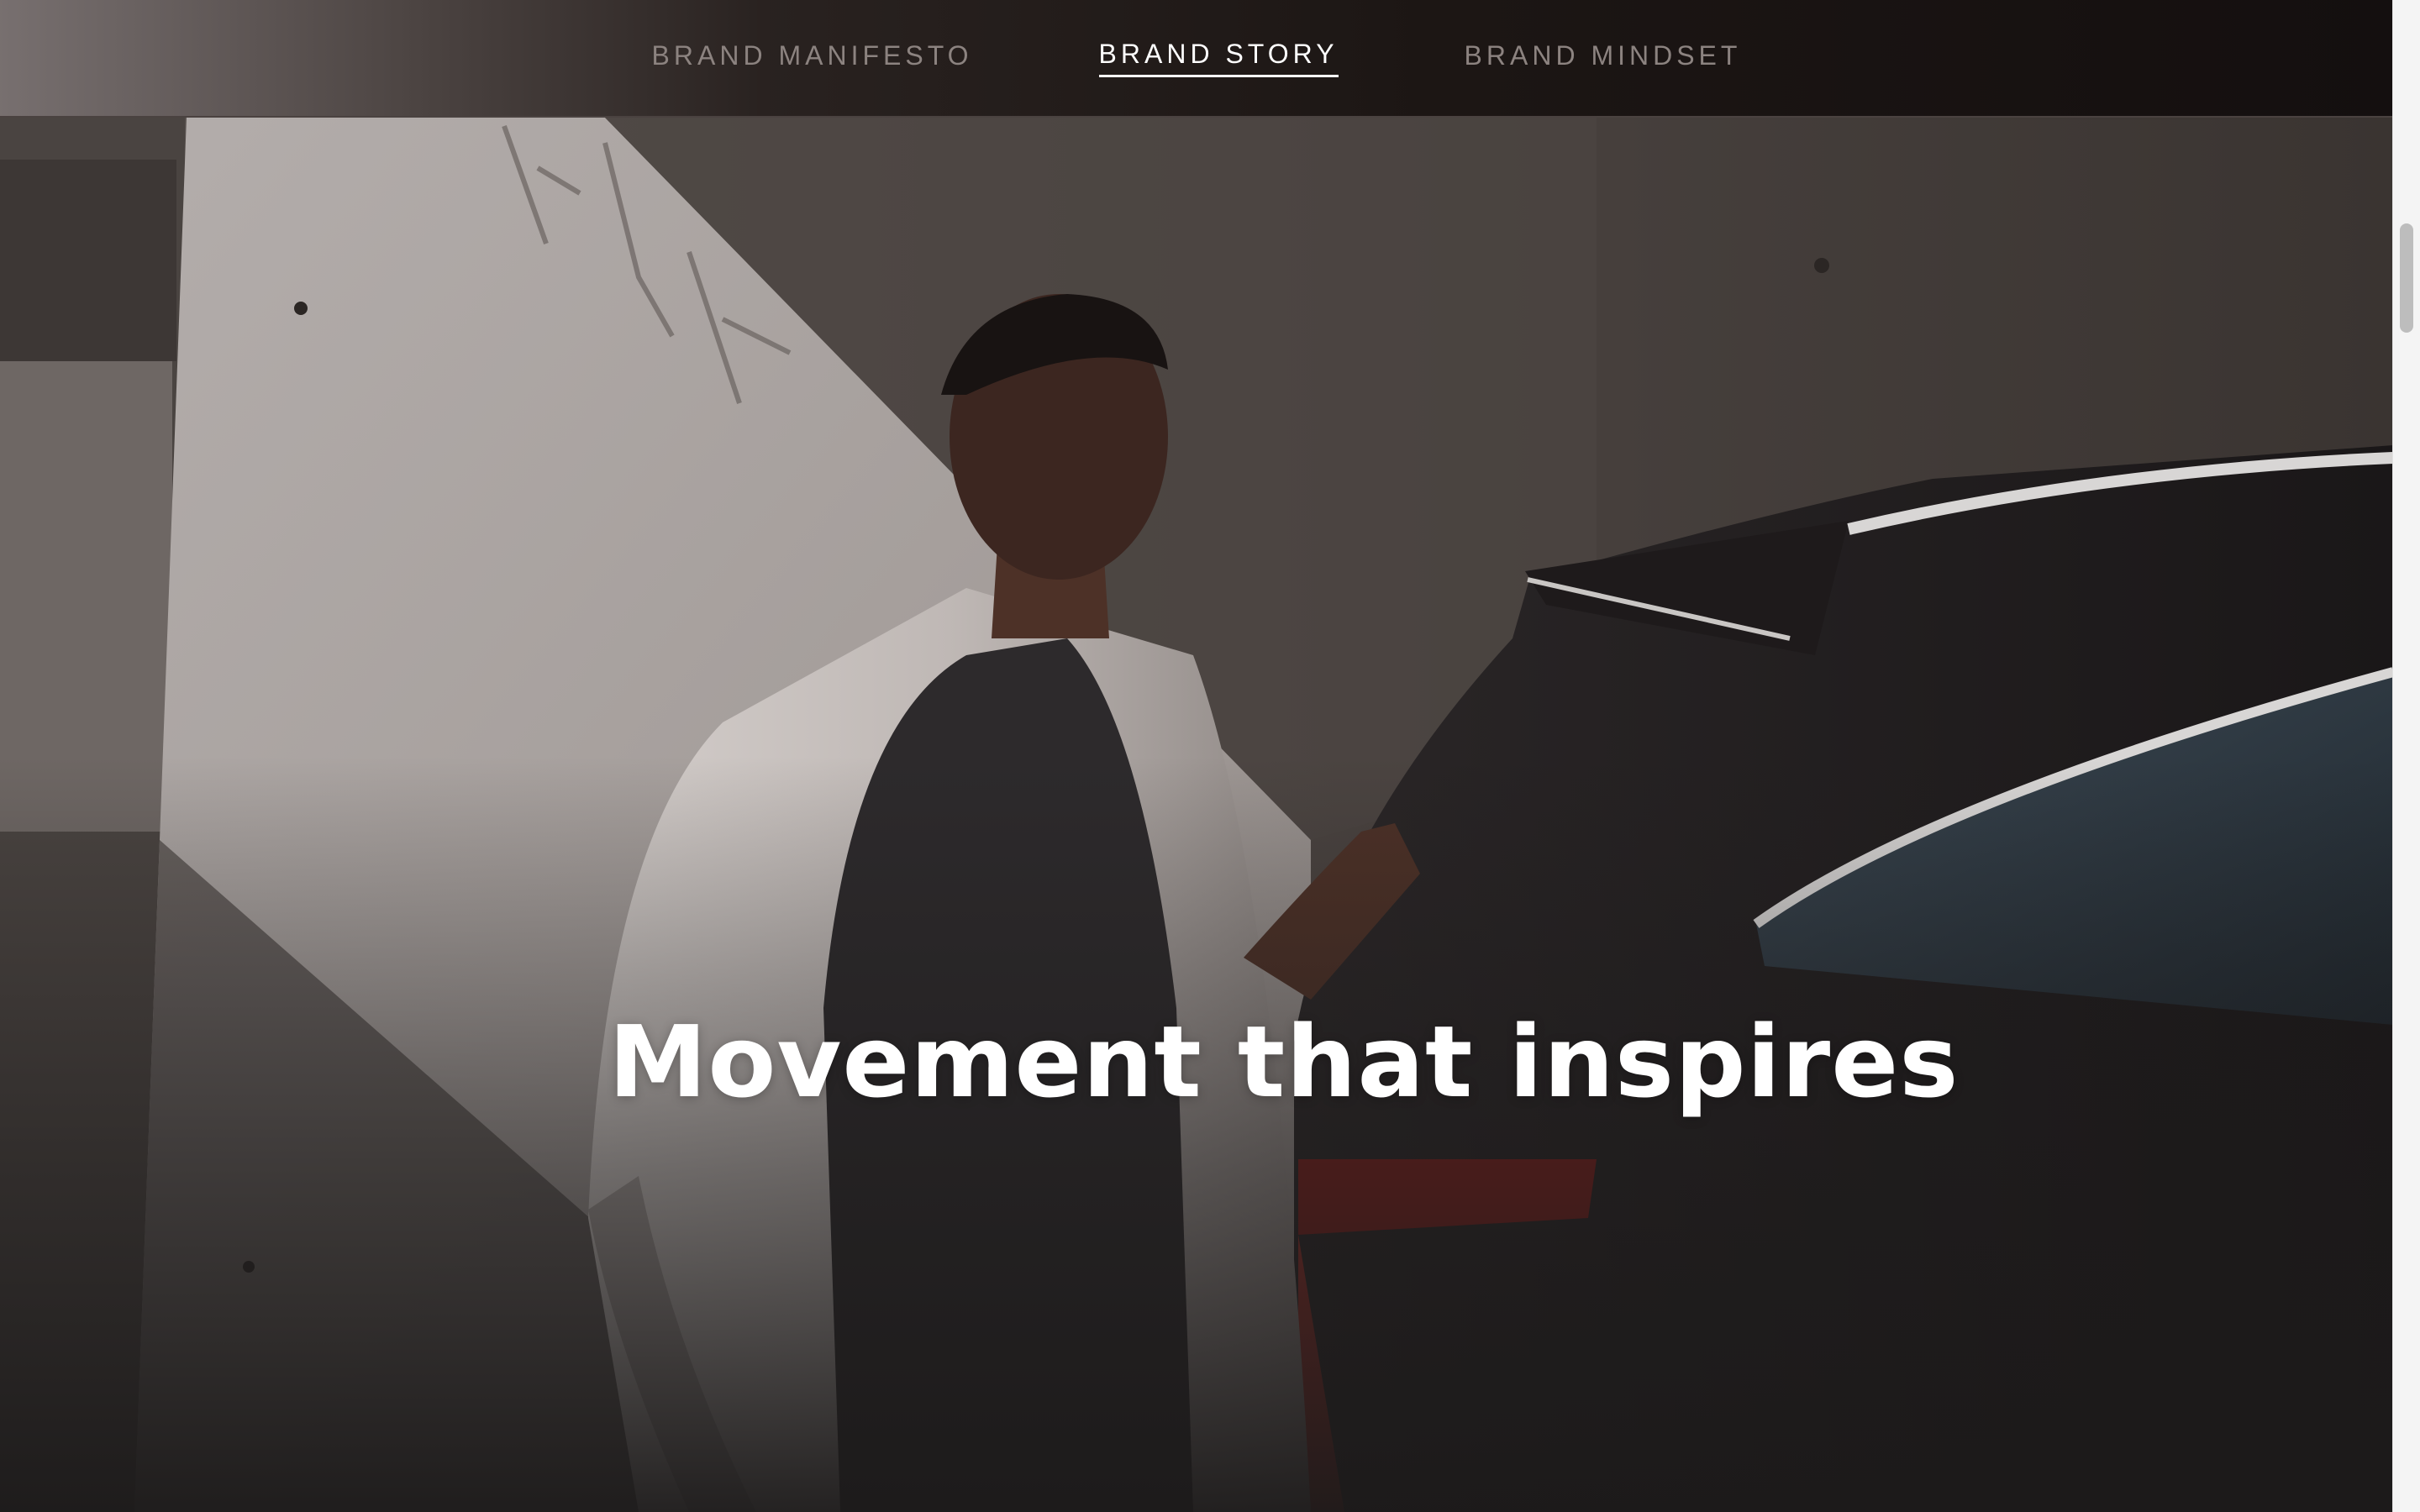 Image resolution: width=2420 pixels, height=1512 pixels. Describe the element at coordinates (2406, 756) in the screenshot. I see `vertical-scrollbar` at that location.